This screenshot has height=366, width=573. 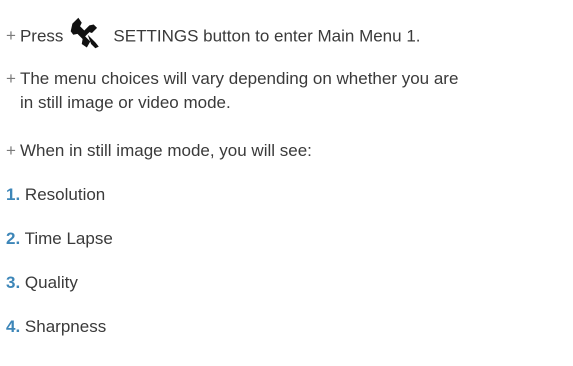 I want to click on instruction-settings-text: SETTINGS button to enter Main Menu 1., so click(x=267, y=36).